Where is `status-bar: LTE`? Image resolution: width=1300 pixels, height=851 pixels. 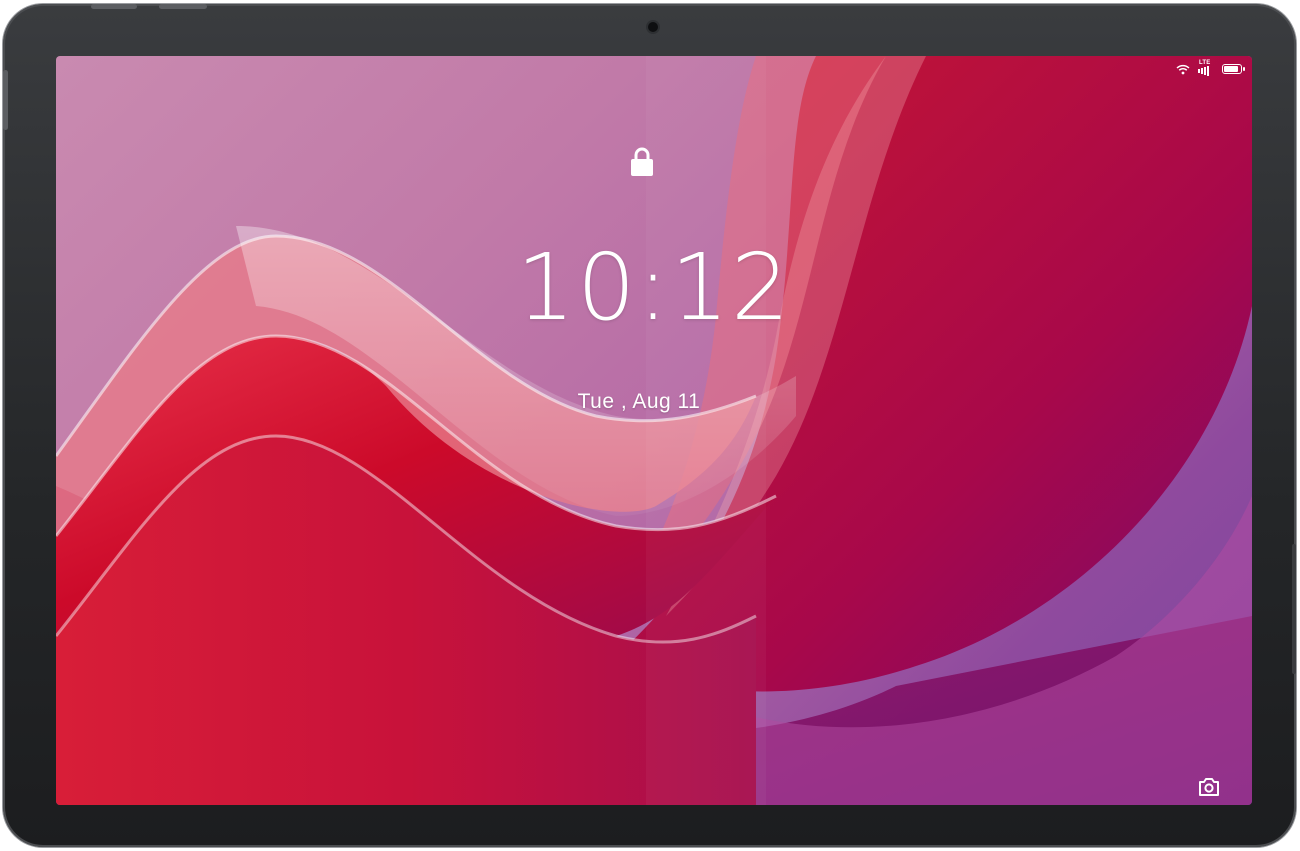
status-bar: LTE is located at coordinates (1210, 68).